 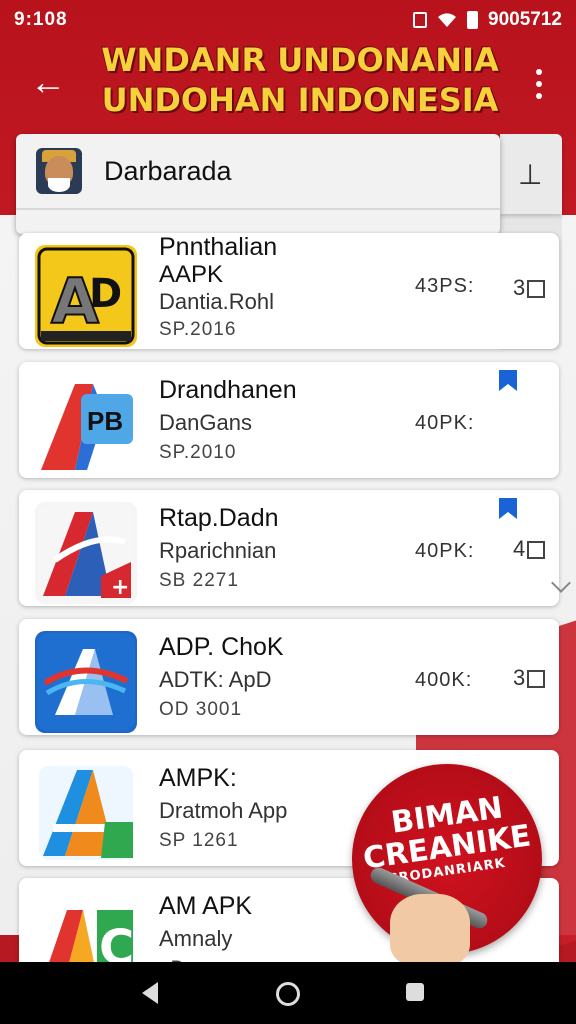 What do you see at coordinates (444, 680) in the screenshot?
I see `app-size: 400K:` at bounding box center [444, 680].